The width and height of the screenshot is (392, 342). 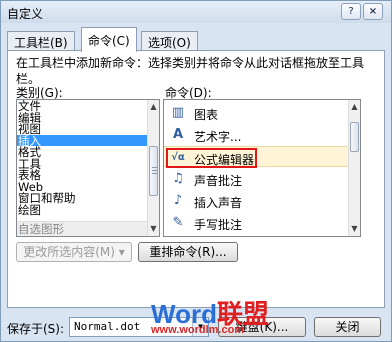 I want to click on tab-strip: 工具栏(B) 命令(C) 选项(O), so click(x=197, y=39).